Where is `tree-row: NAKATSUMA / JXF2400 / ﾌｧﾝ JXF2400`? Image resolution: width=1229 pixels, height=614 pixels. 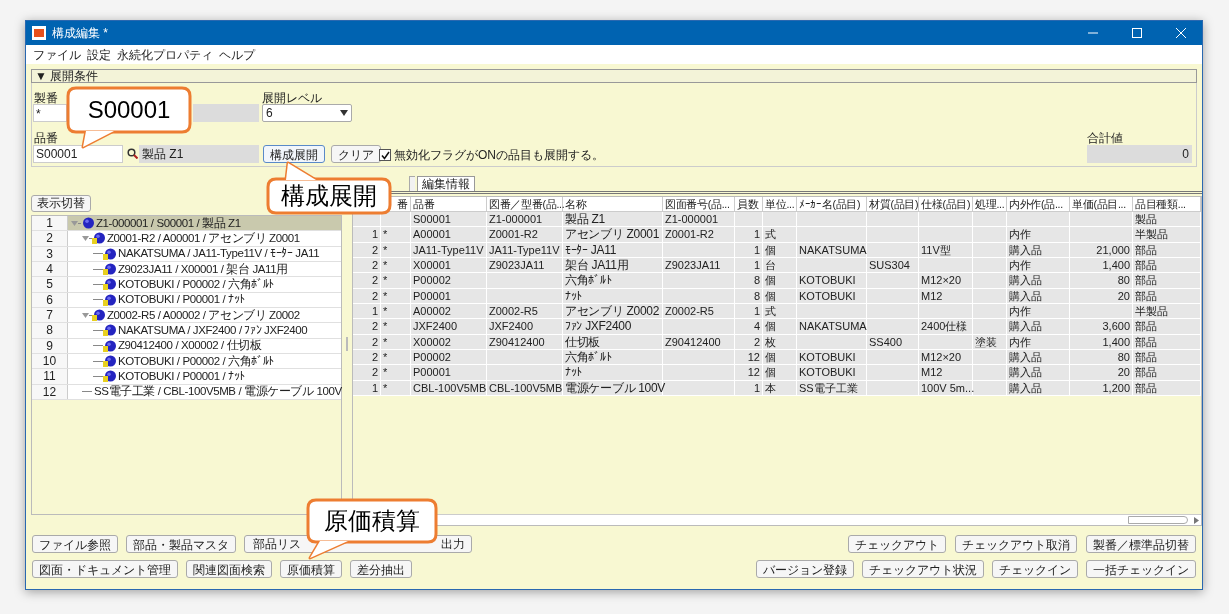 tree-row: NAKATSUMA / JXF2400 / ﾌｧﾝ JXF2400 is located at coordinates (204, 330).